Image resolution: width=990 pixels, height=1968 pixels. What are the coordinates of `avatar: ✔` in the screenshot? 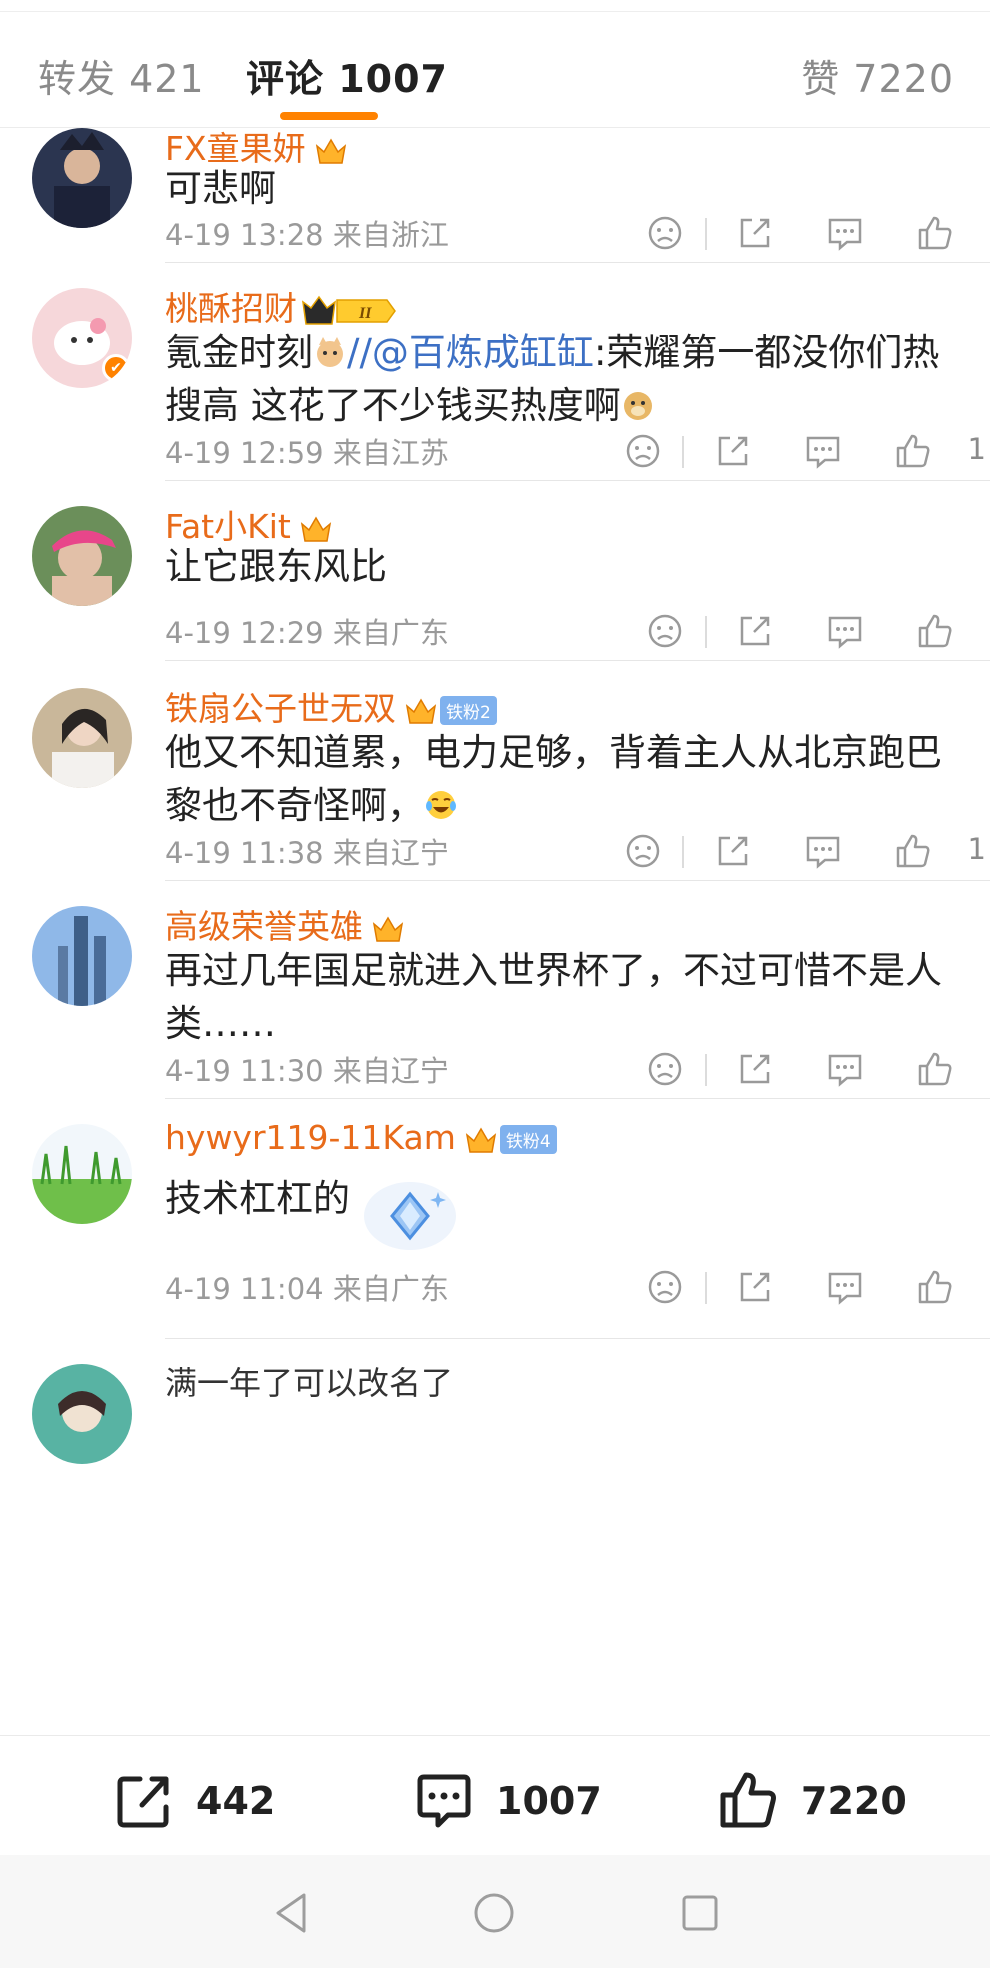 It's located at (82, 338).